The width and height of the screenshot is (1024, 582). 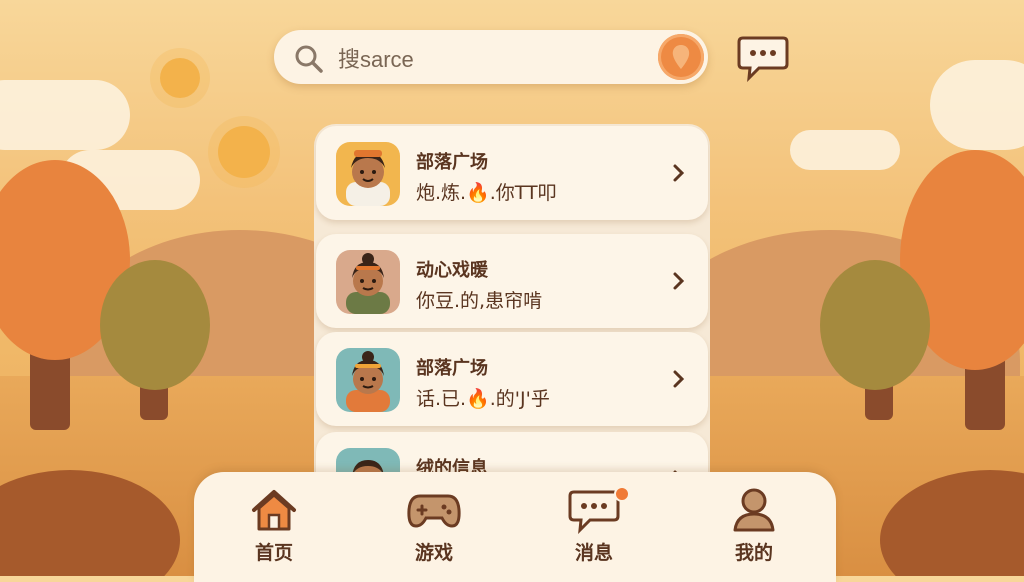 What do you see at coordinates (753, 553) in the screenshot?
I see `tab-label: 我的` at bounding box center [753, 553].